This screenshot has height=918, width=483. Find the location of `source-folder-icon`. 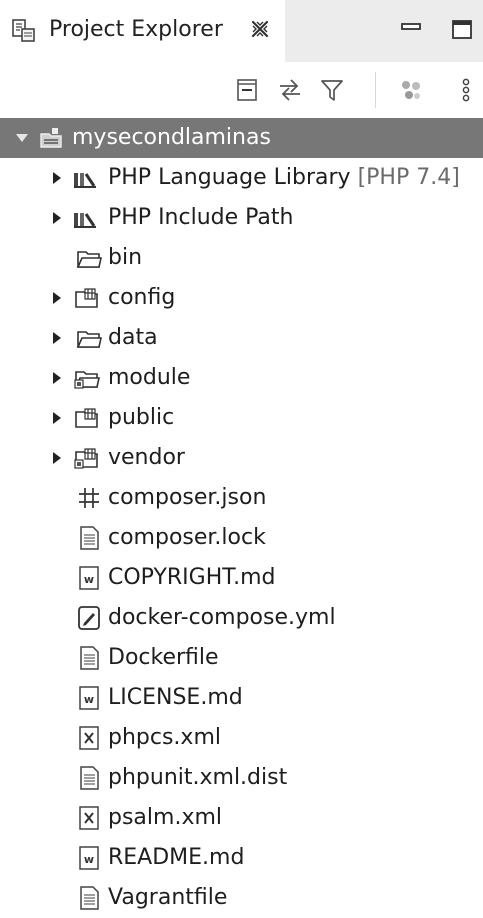

source-folder-icon is located at coordinates (87, 380).